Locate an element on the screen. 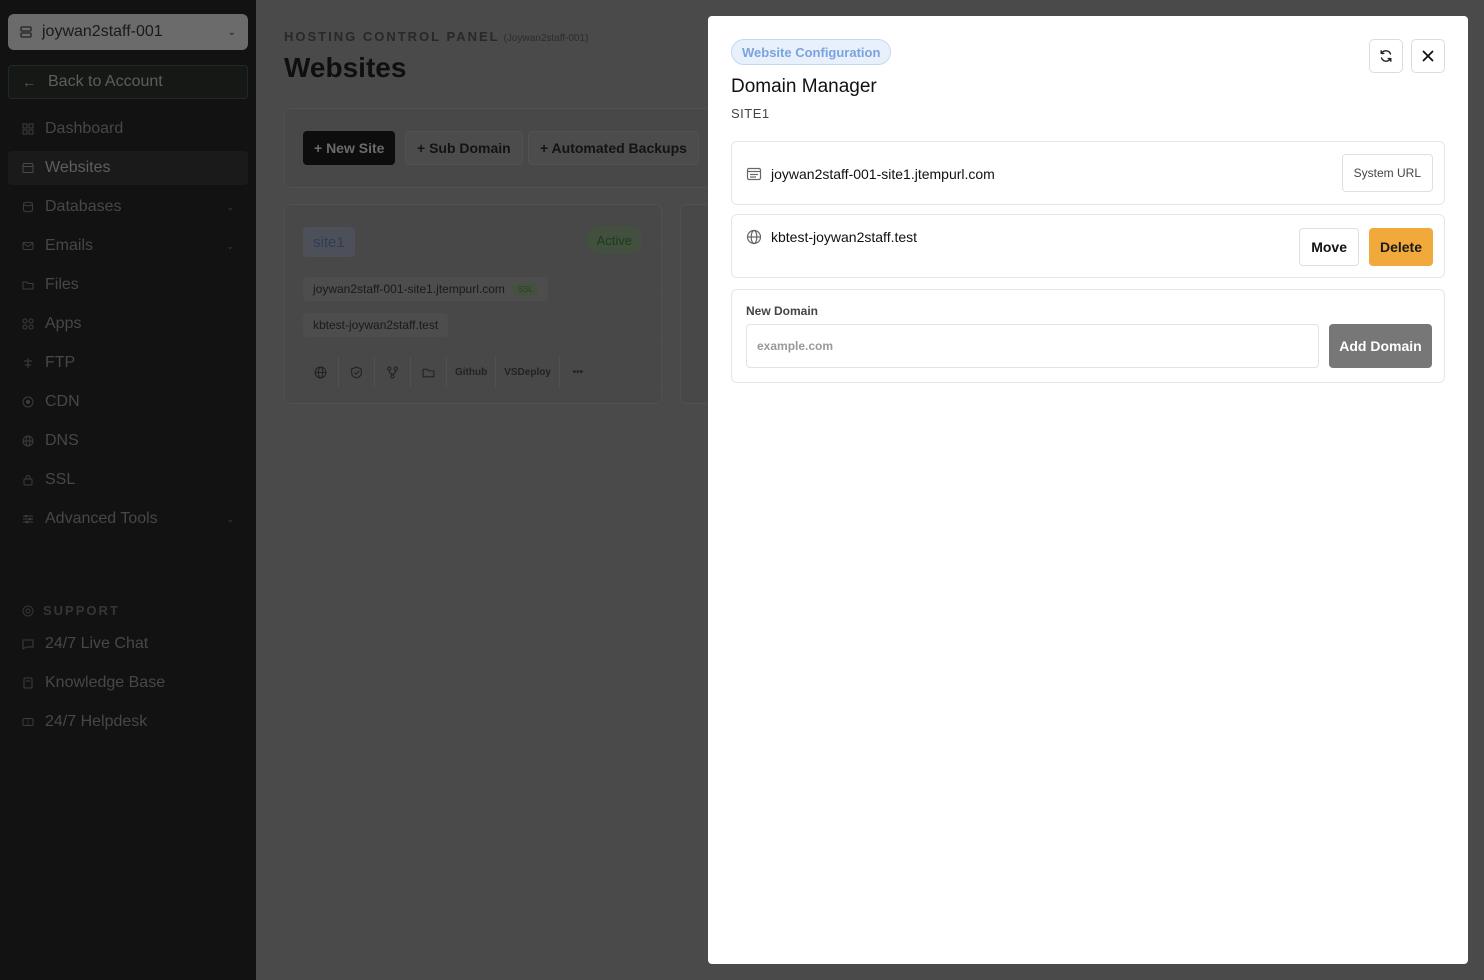  apps-icon is located at coordinates (28, 324).